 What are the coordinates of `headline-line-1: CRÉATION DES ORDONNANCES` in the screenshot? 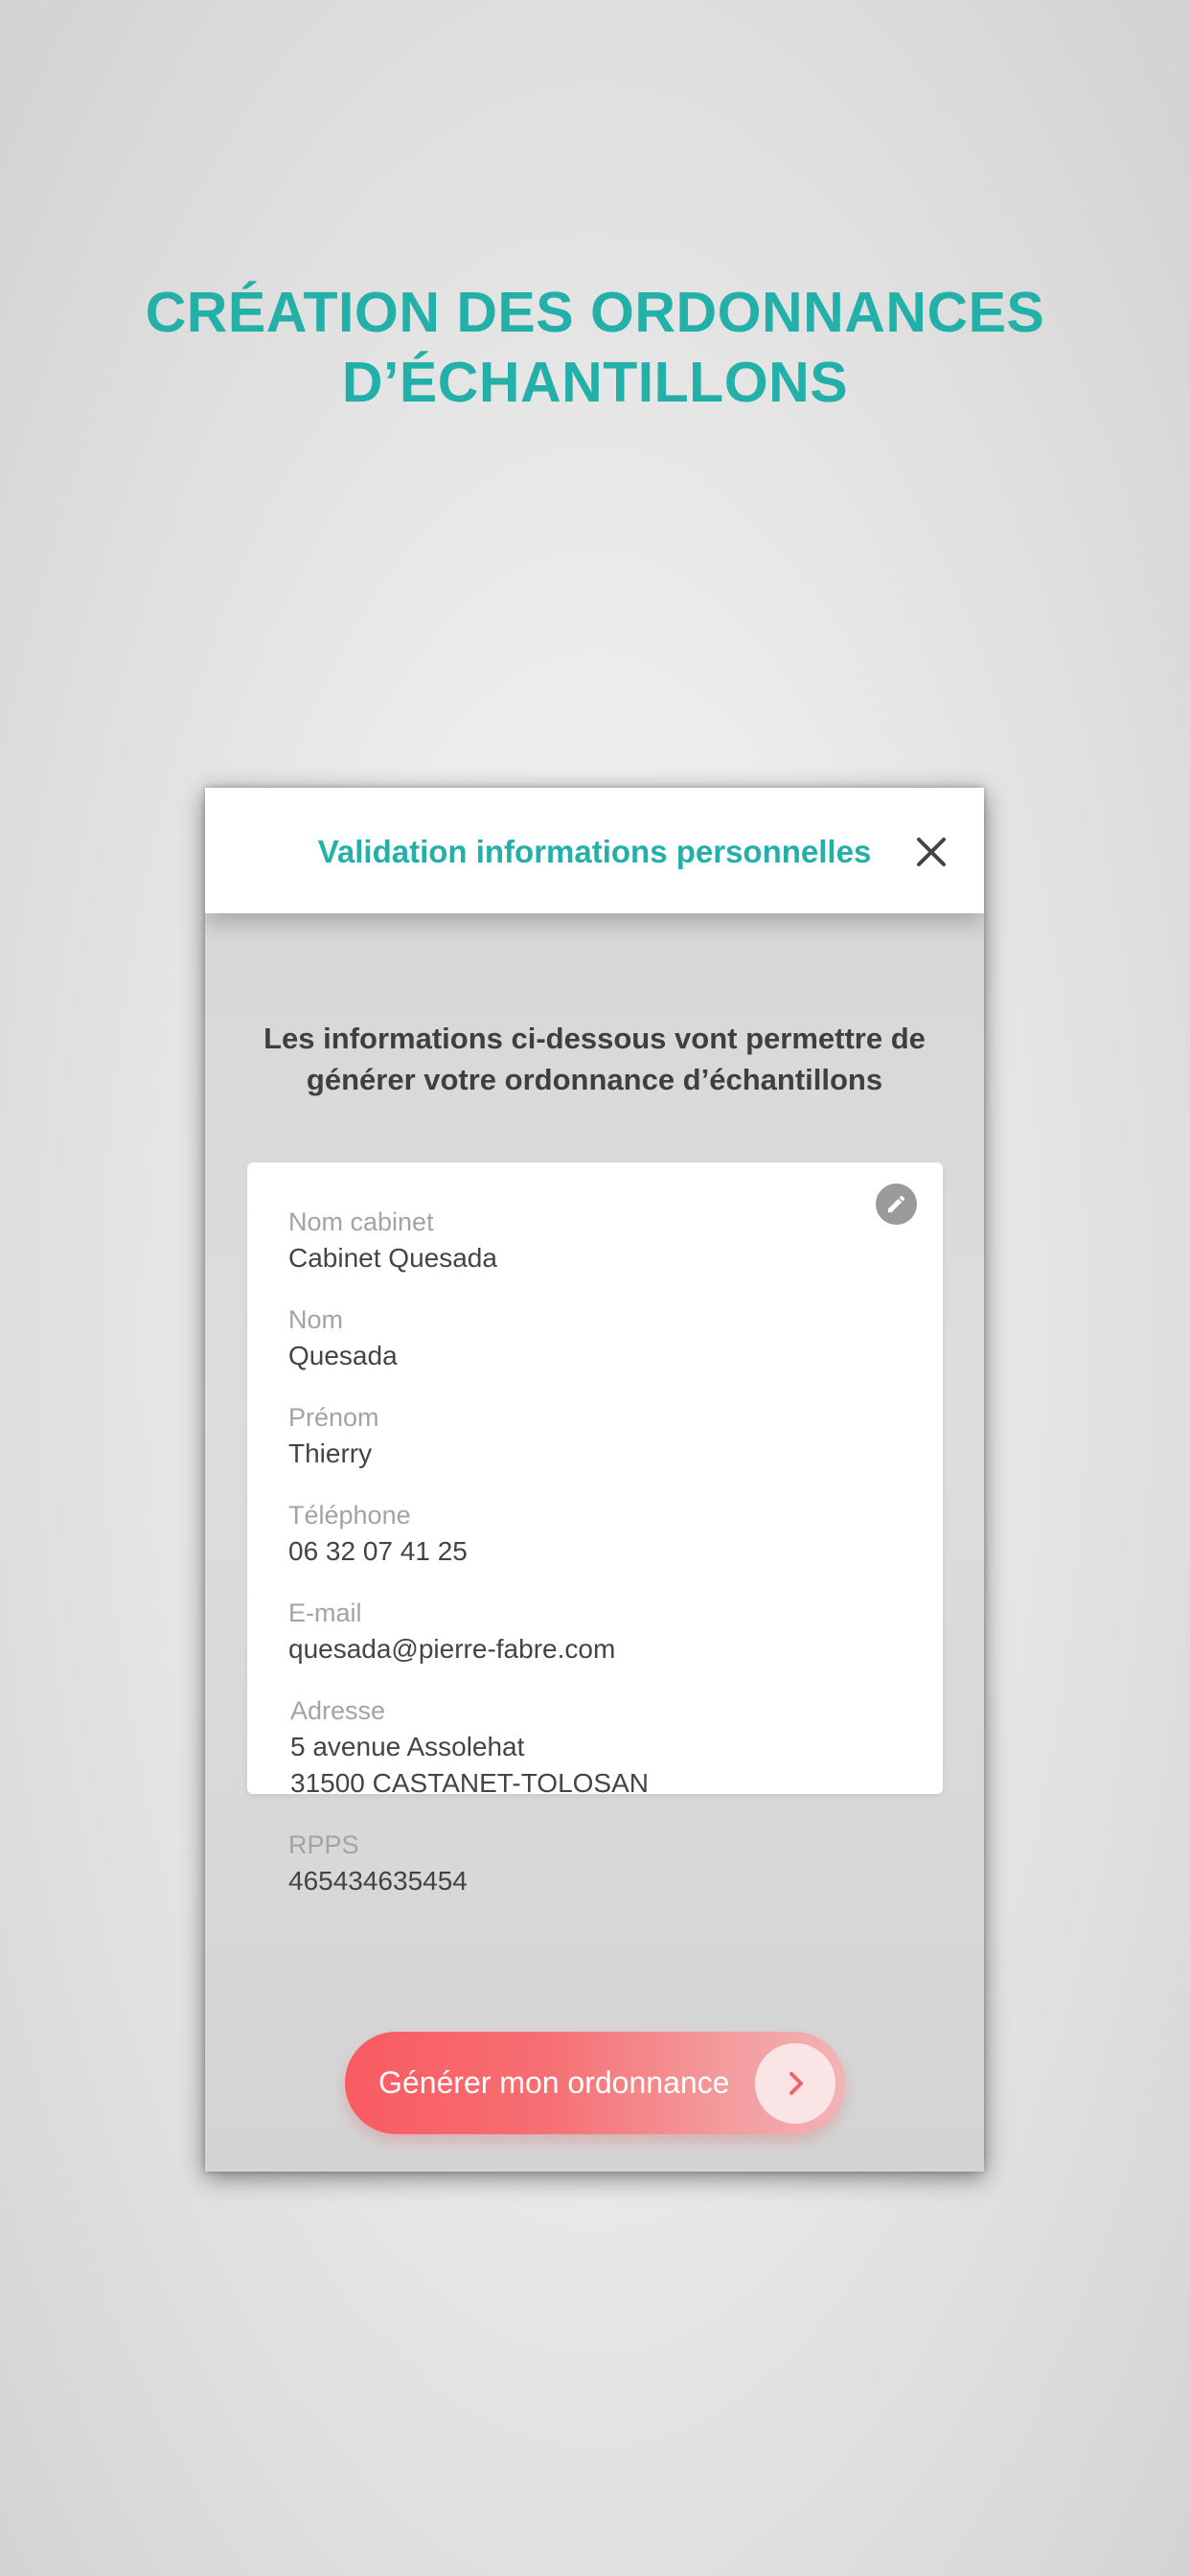 It's located at (595, 312).